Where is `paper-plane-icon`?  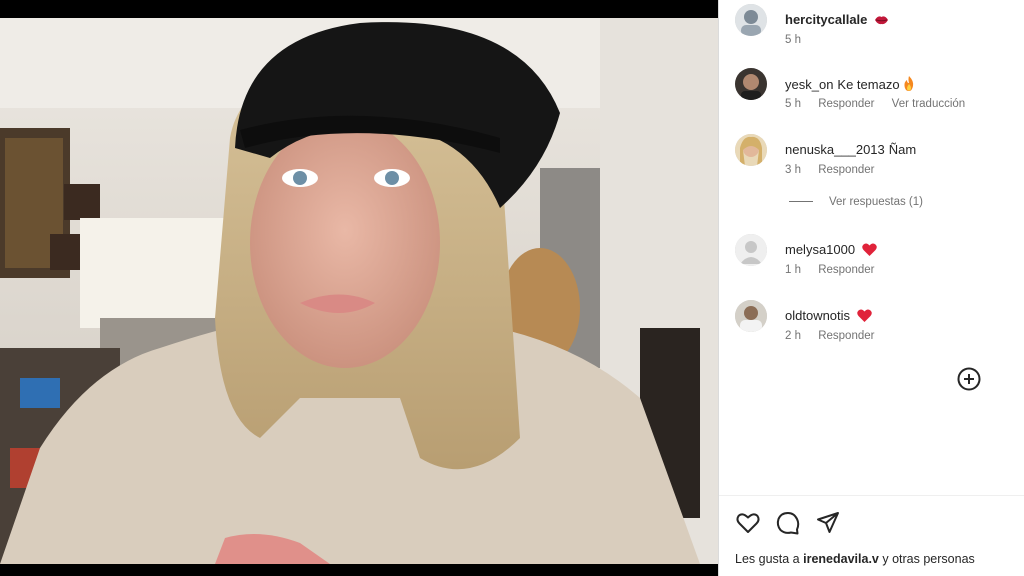 paper-plane-icon is located at coordinates (828, 523).